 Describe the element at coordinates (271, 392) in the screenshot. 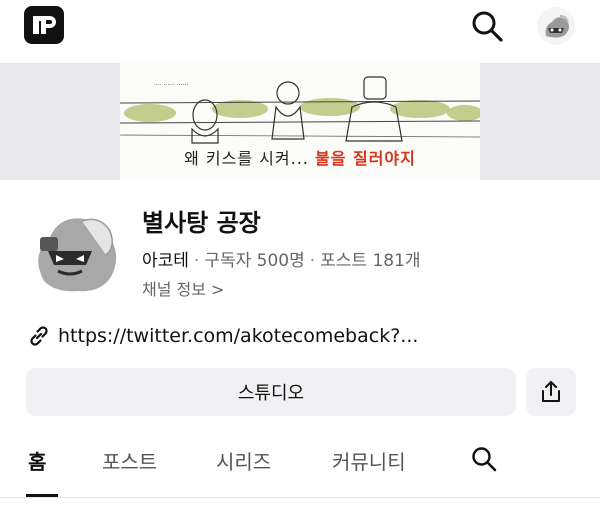

I see `studio-button: 스튜디오` at that location.